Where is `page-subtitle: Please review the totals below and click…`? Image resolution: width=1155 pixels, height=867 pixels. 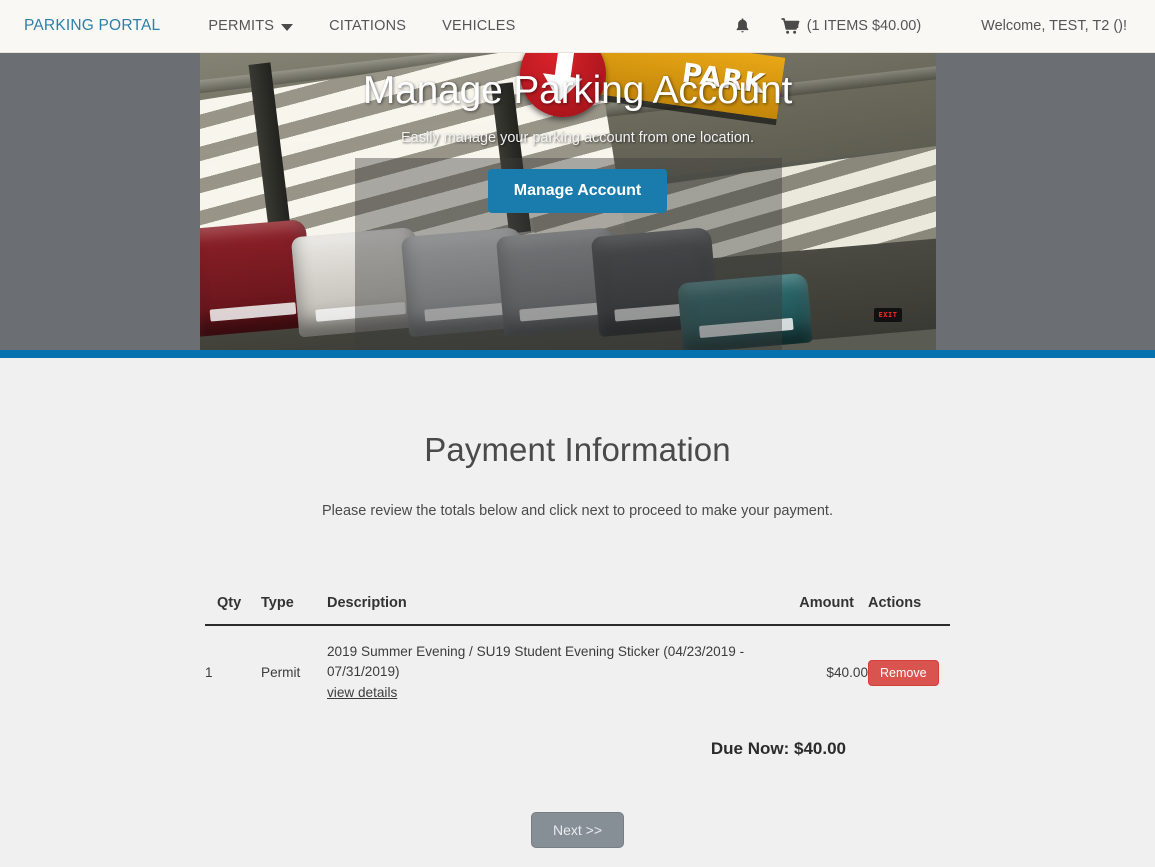 page-subtitle: Please review the totals below and click… is located at coordinates (577, 511).